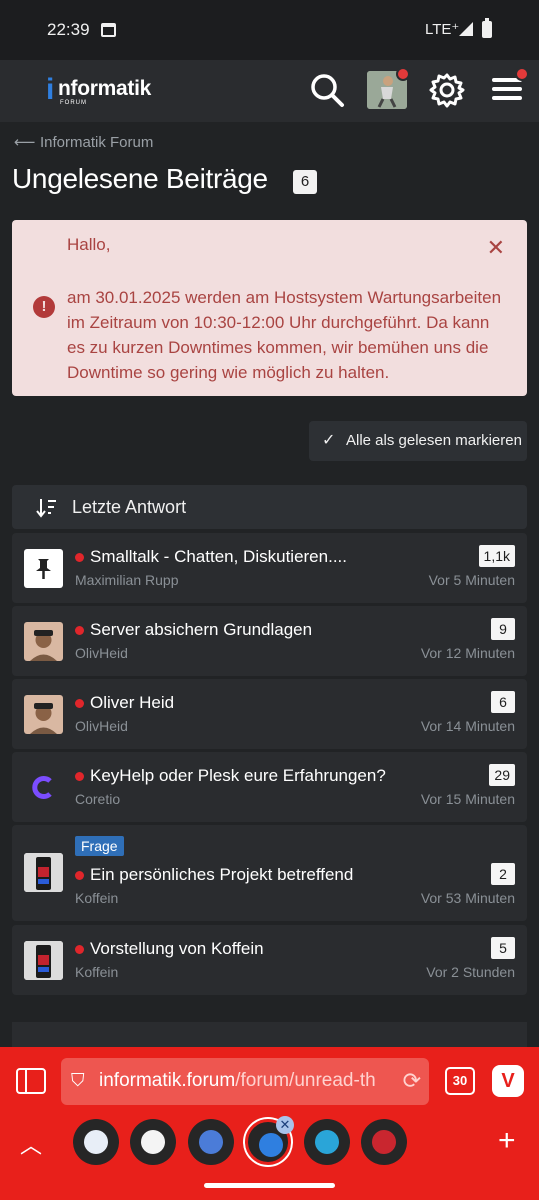  I want to click on thread-title: Server absichern Grundlagen, so click(201, 630).